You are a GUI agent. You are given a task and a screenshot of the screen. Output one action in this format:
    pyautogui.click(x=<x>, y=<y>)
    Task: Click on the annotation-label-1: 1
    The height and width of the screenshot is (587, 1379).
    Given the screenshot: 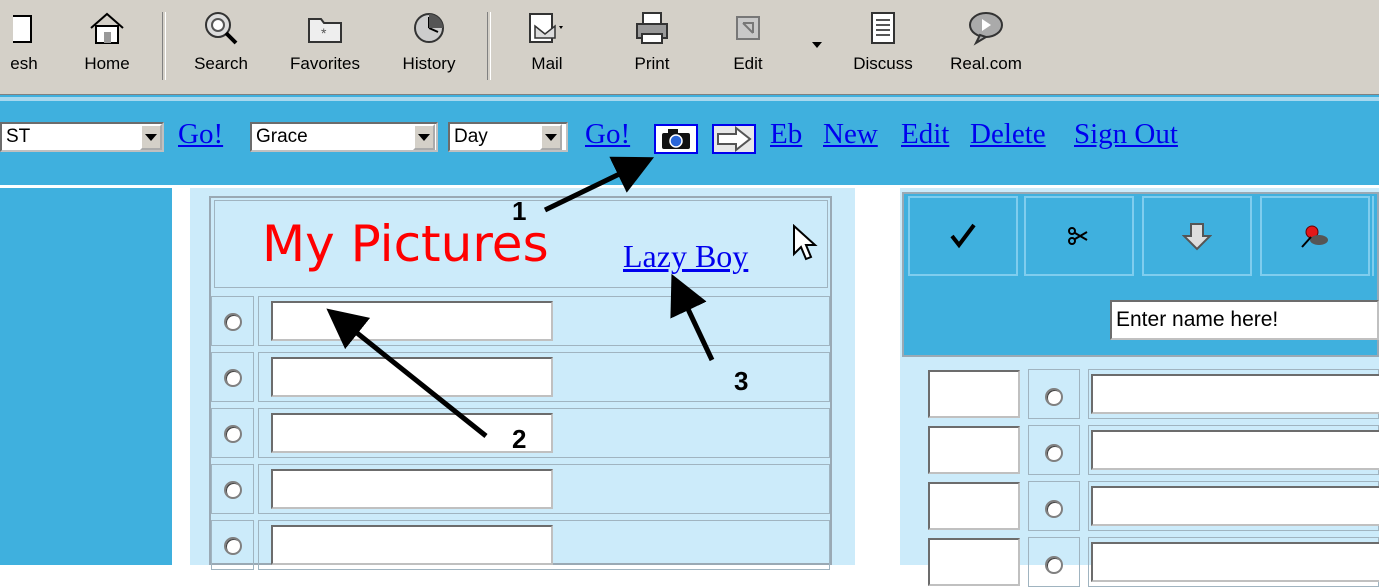 What is the action you would take?
    pyautogui.click(x=519, y=211)
    